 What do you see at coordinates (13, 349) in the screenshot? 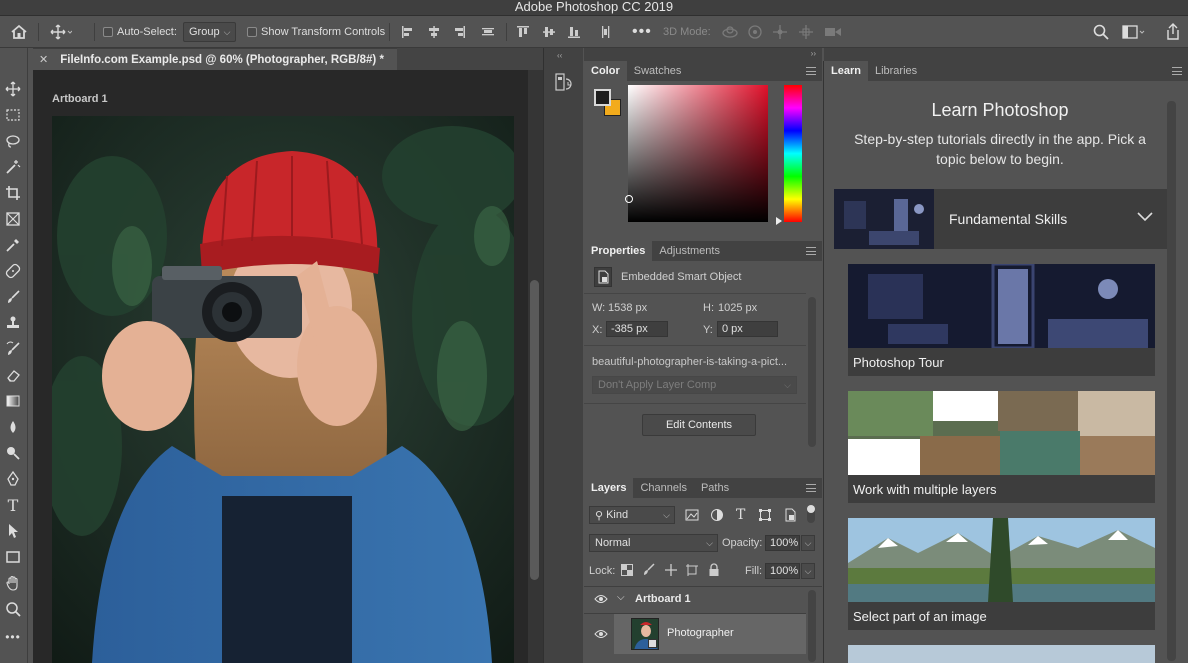
I see `history-brush-tool-icon` at bounding box center [13, 349].